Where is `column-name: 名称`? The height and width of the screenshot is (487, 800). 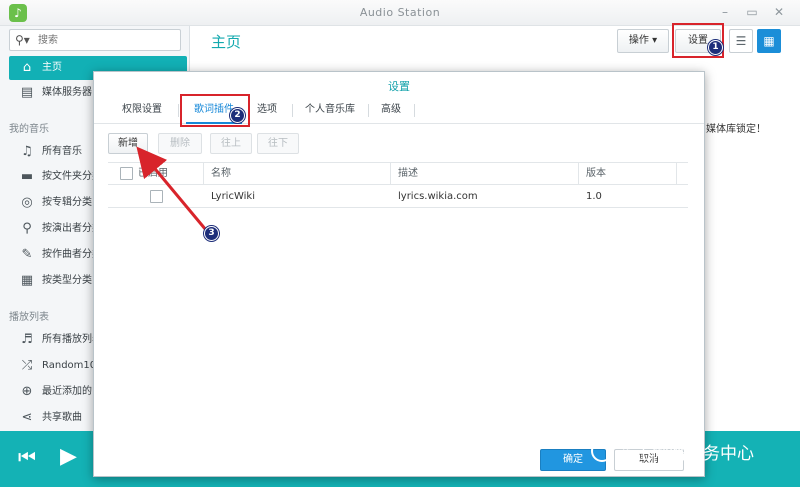 column-name: 名称 is located at coordinates (221, 174).